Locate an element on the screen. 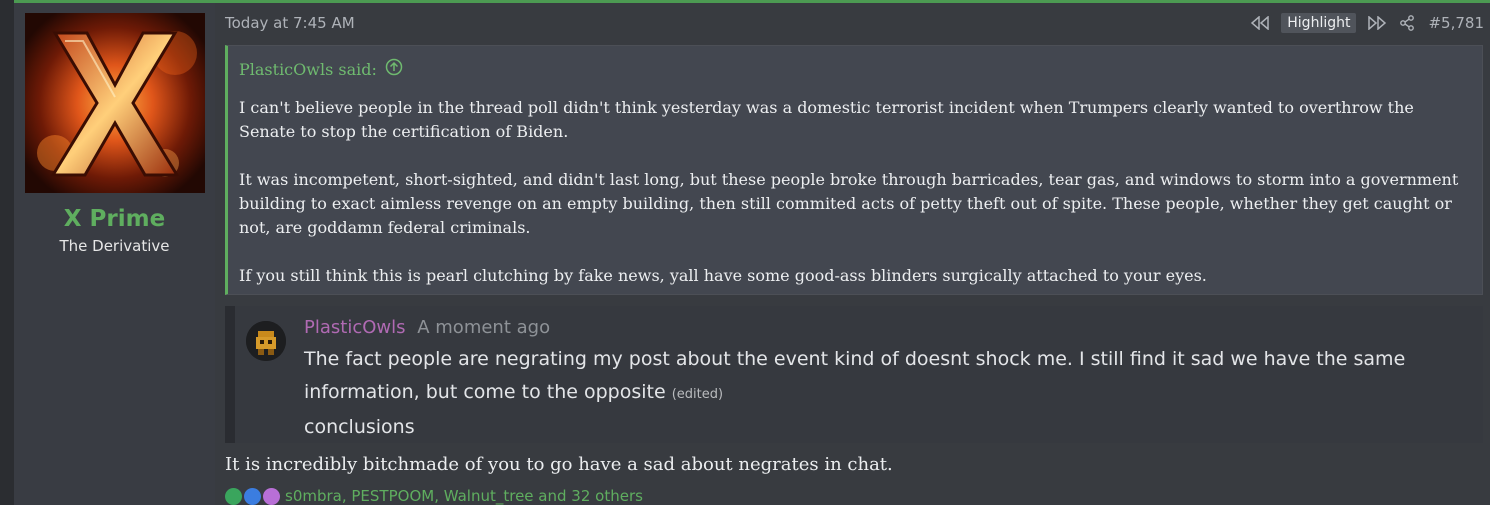 This screenshot has height=505, width=1490. post-actions: Highlight #5,781 is located at coordinates (1367, 23).